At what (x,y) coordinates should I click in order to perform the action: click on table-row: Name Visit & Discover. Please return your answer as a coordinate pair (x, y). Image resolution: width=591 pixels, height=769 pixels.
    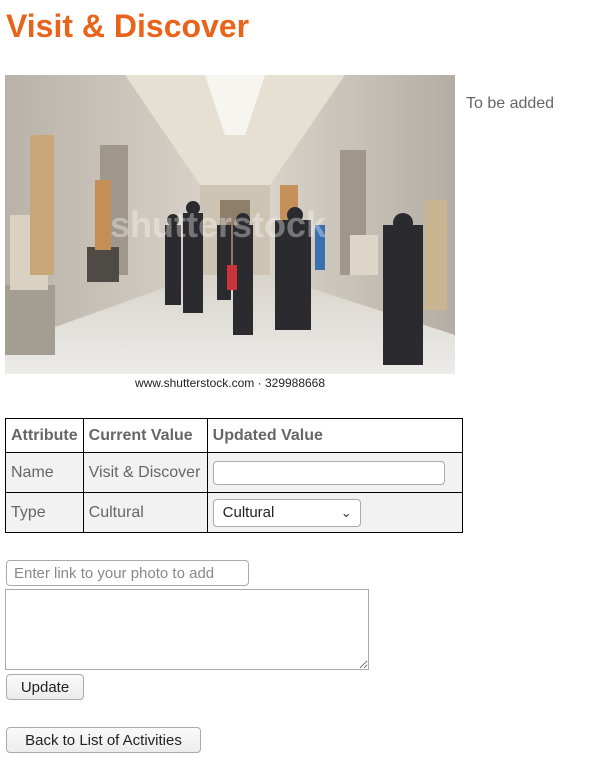
    Looking at the image, I should click on (234, 472).